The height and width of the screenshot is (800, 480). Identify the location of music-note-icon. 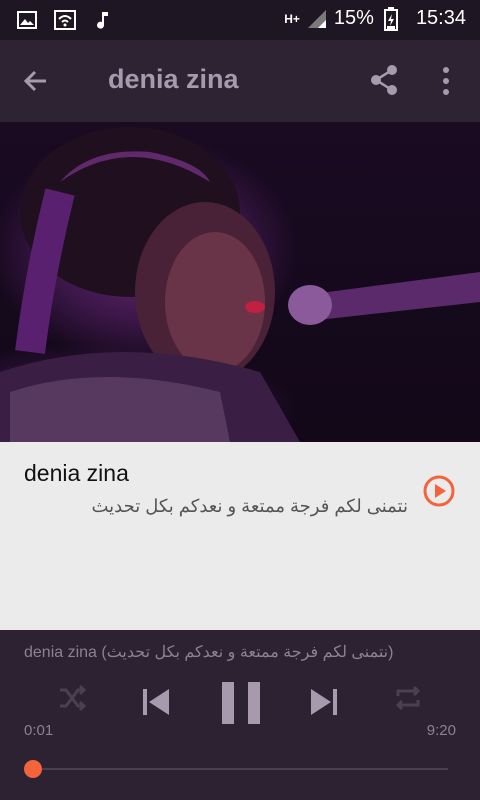
(103, 20).